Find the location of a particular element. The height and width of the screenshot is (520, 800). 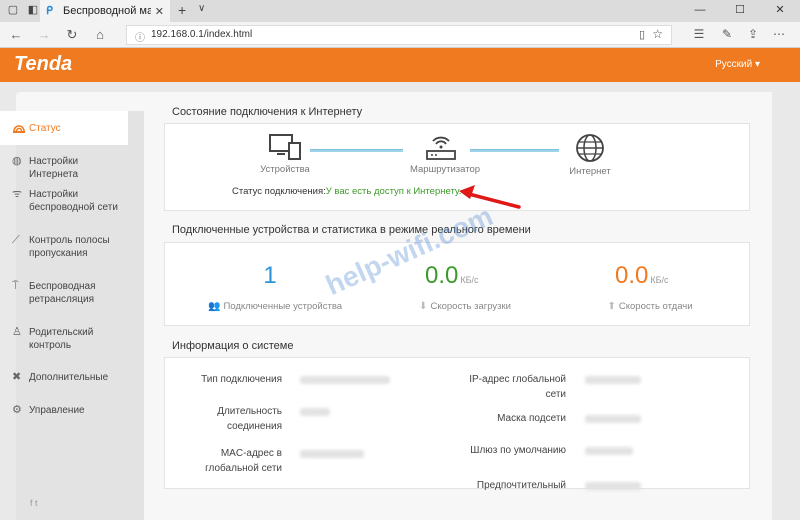

internet-node: Интернет is located at coordinates (590, 155).